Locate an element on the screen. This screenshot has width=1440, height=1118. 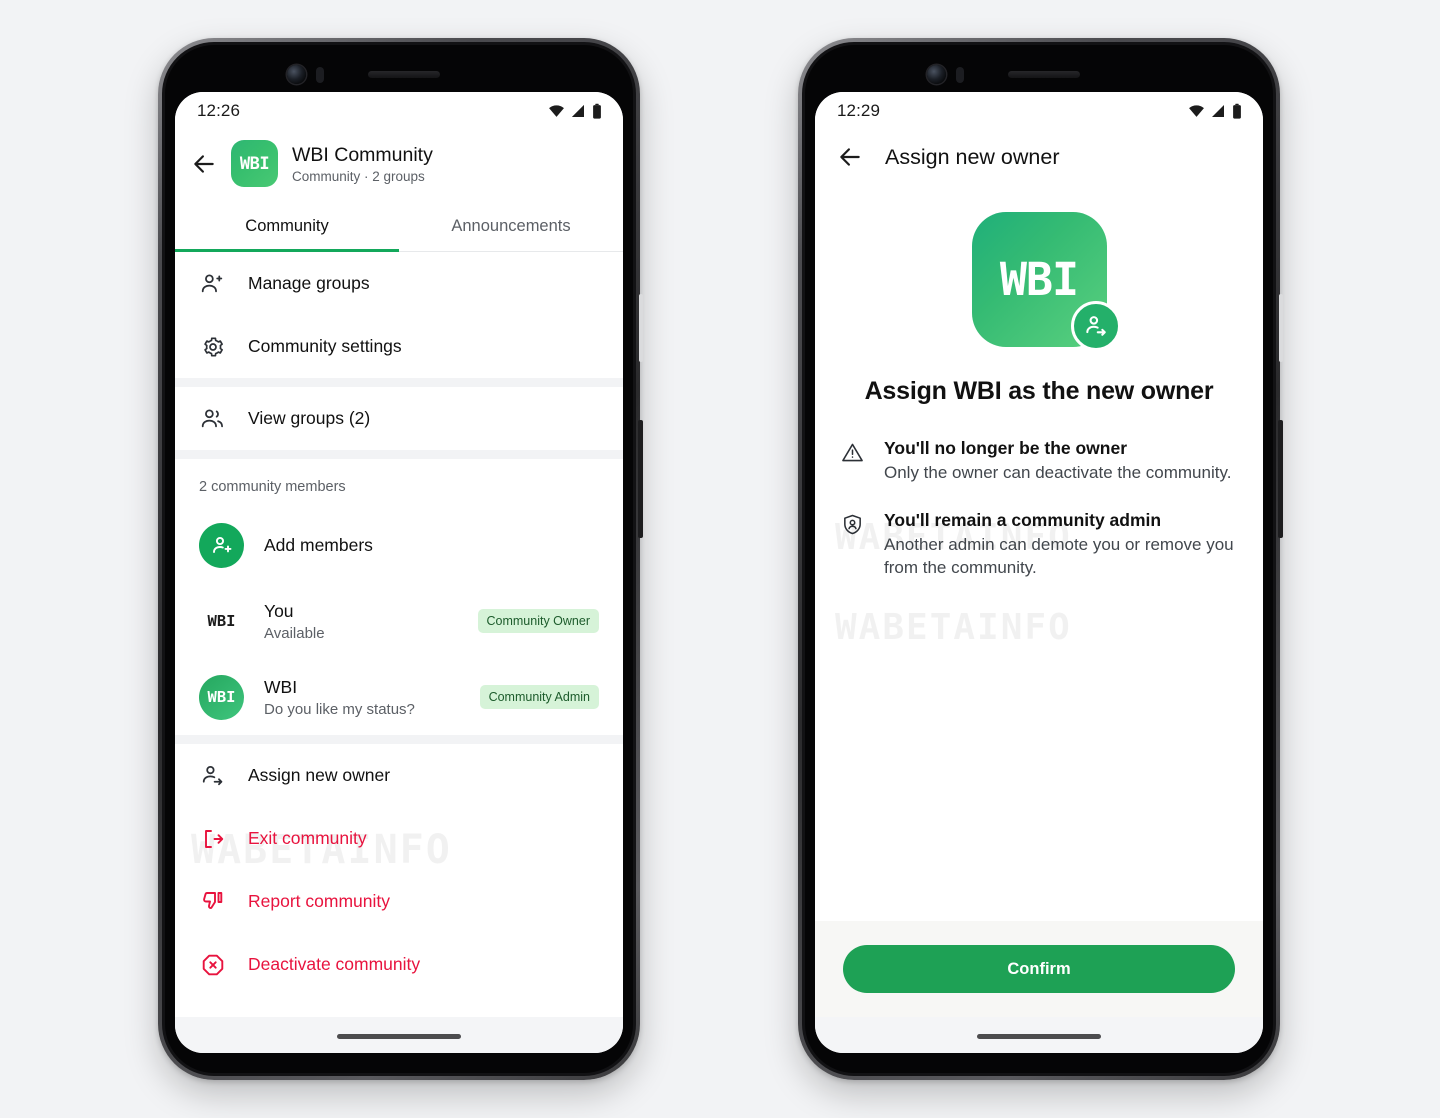
page-title: Assign new owner is located at coordinates (972, 156).